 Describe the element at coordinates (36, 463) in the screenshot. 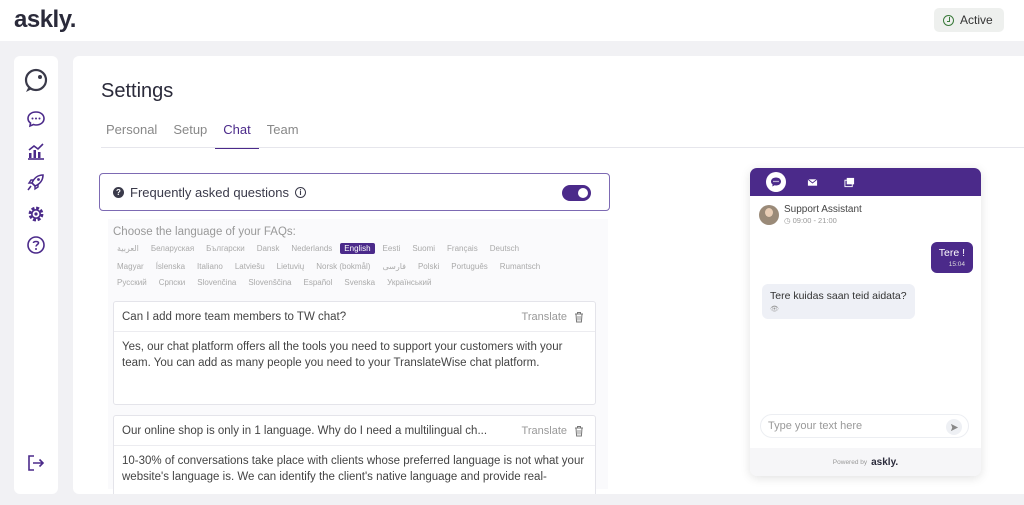

I see `logout-icon` at that location.